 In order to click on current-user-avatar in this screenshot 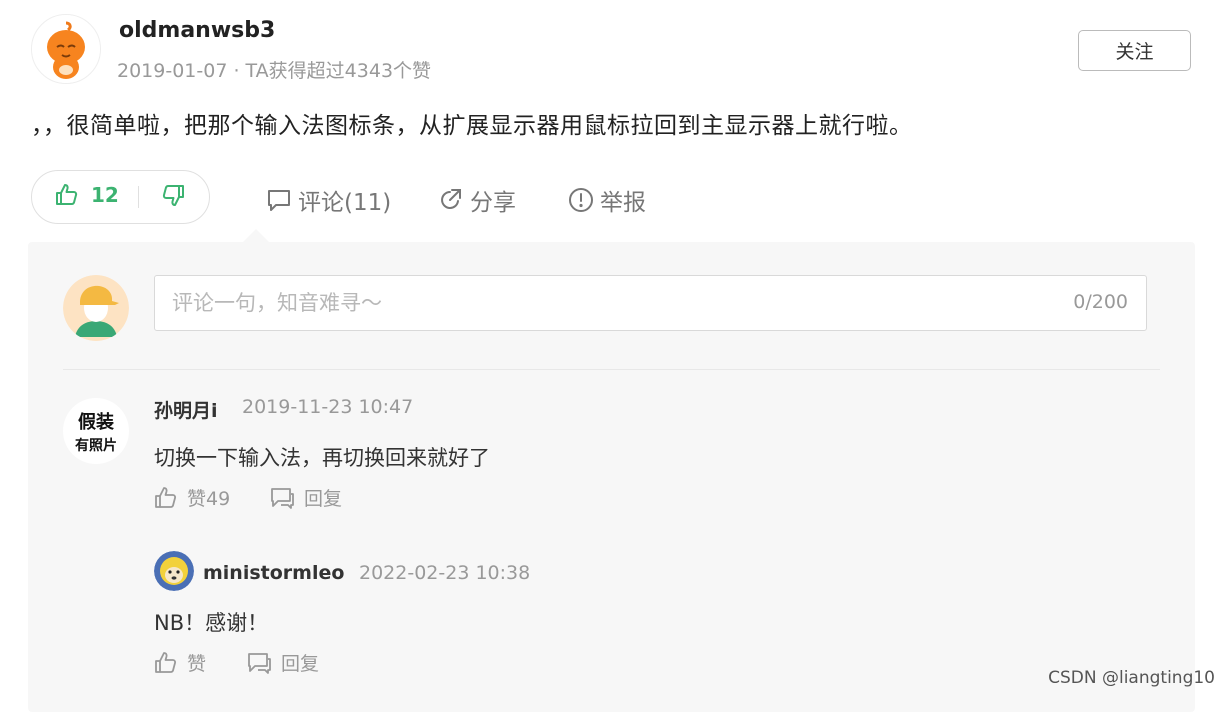, I will do `click(96, 308)`.